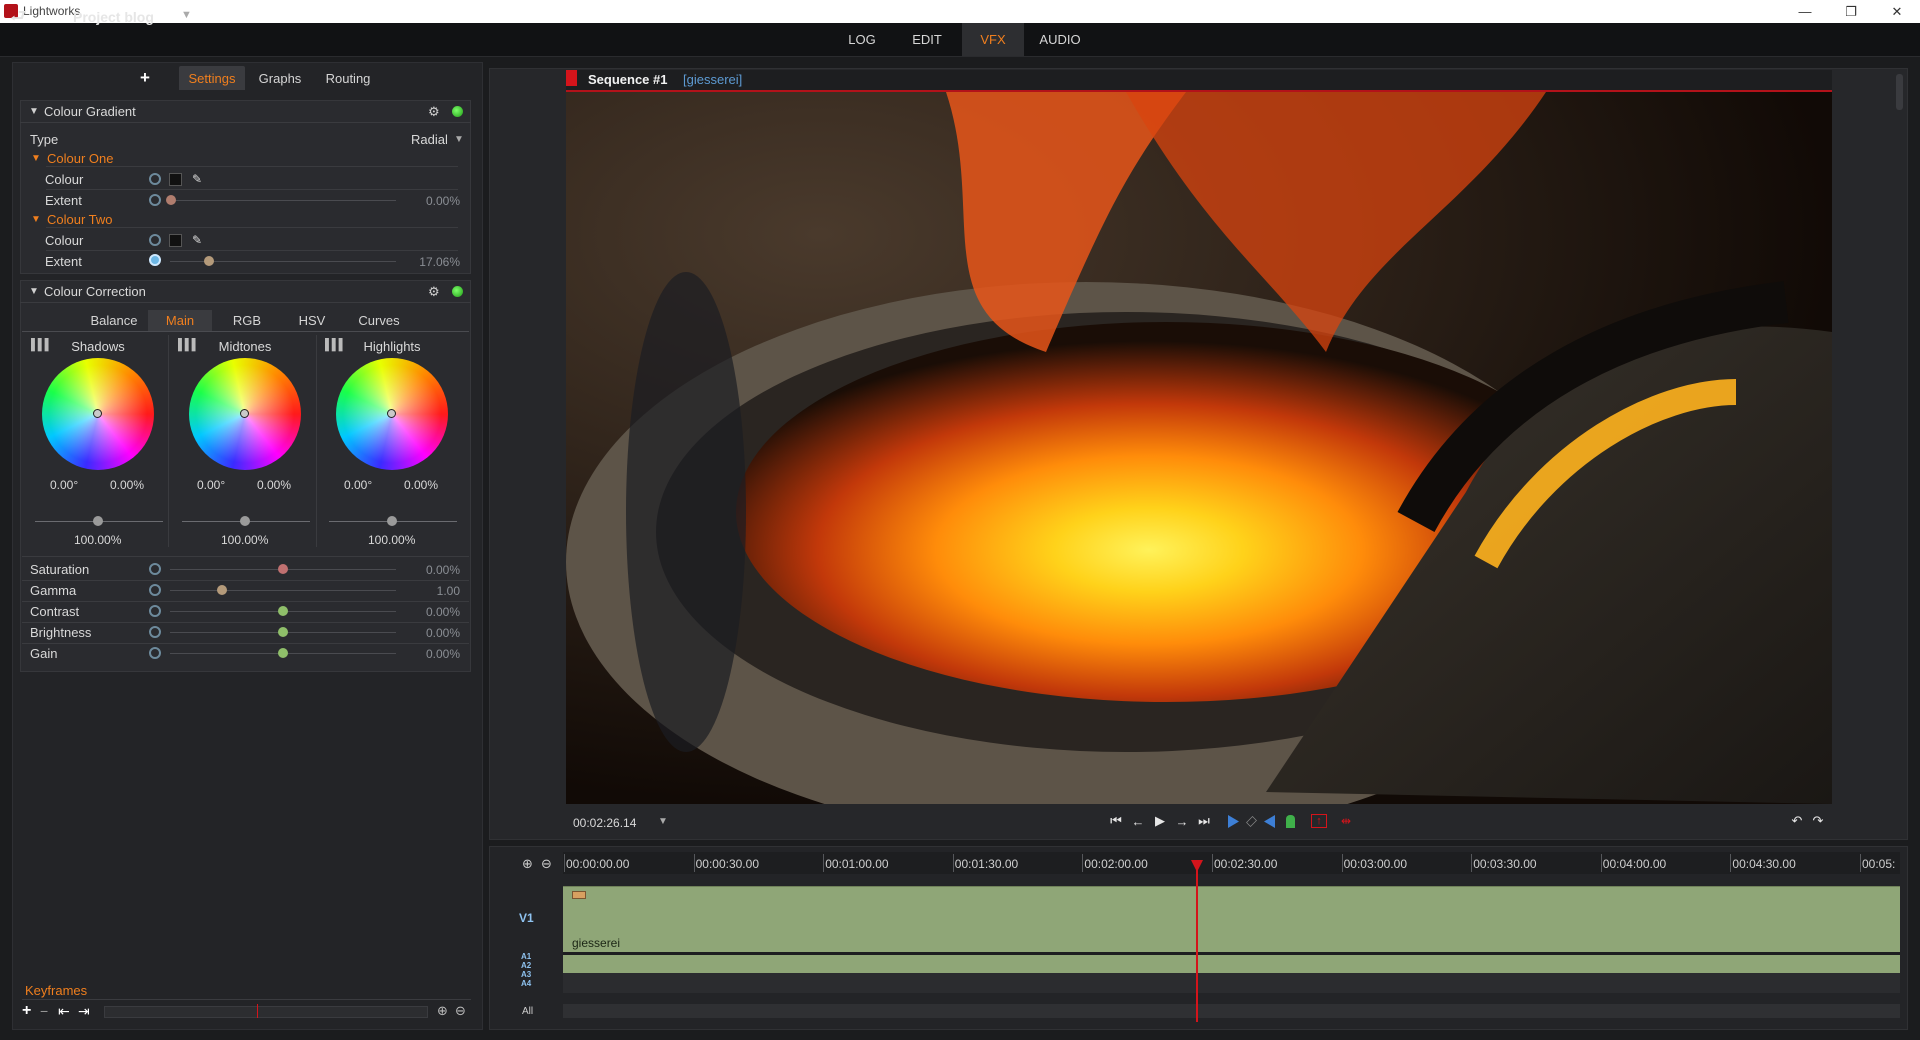  I want to click on tab-curves: Curves, so click(379, 320).